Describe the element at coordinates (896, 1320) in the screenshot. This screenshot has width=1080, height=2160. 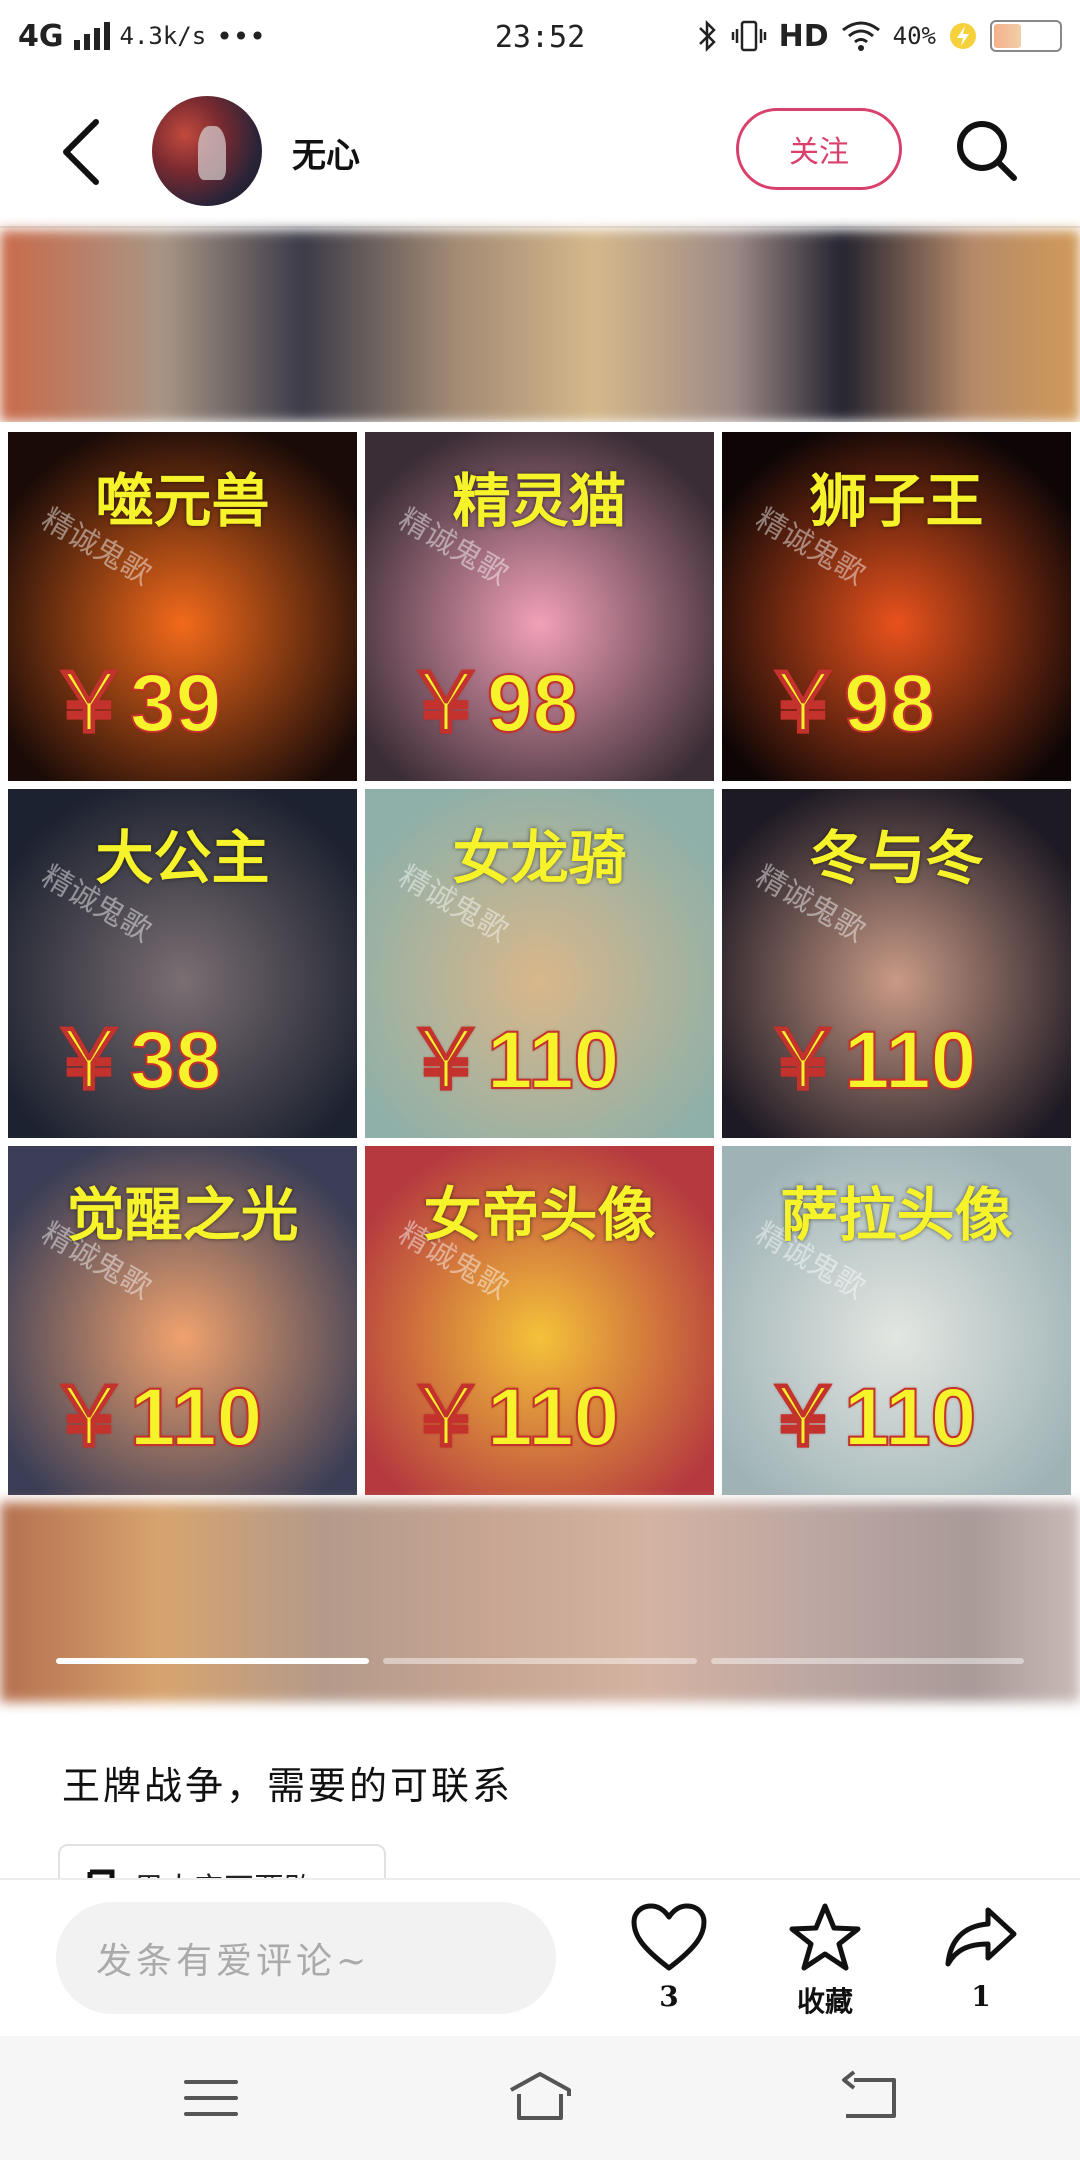
I see `product-card: 精诚鬼歌 萨拉头像 ￥110` at that location.